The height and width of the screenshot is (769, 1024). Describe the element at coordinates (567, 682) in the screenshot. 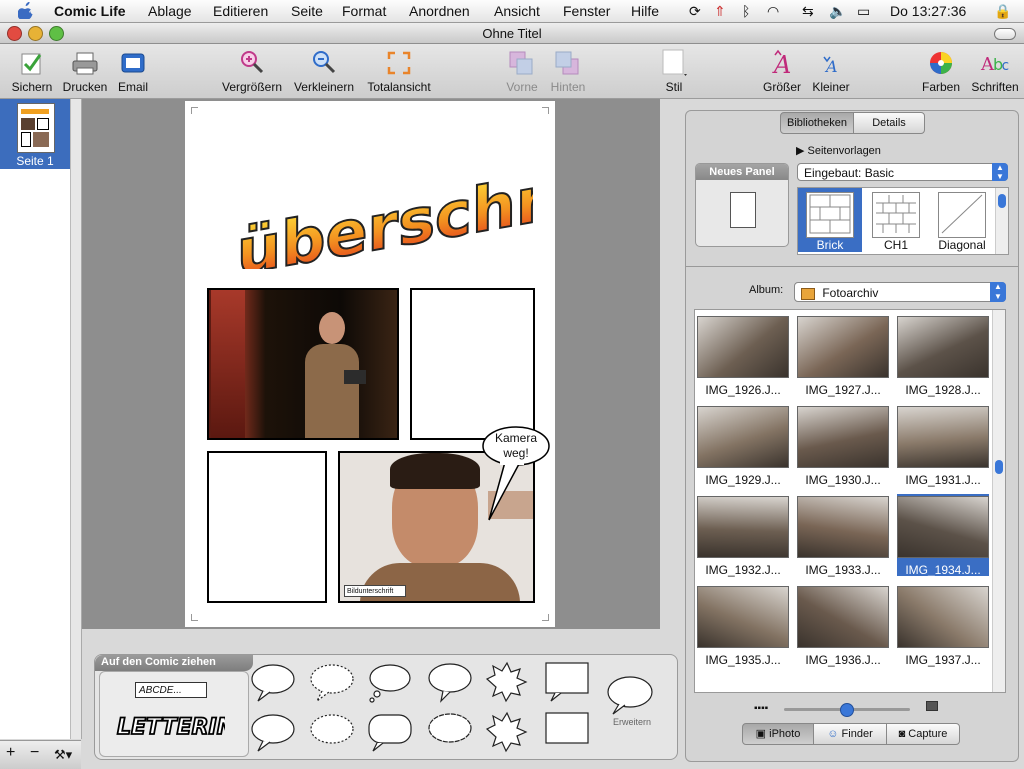

I see `balloon-shape-rectangle` at that location.